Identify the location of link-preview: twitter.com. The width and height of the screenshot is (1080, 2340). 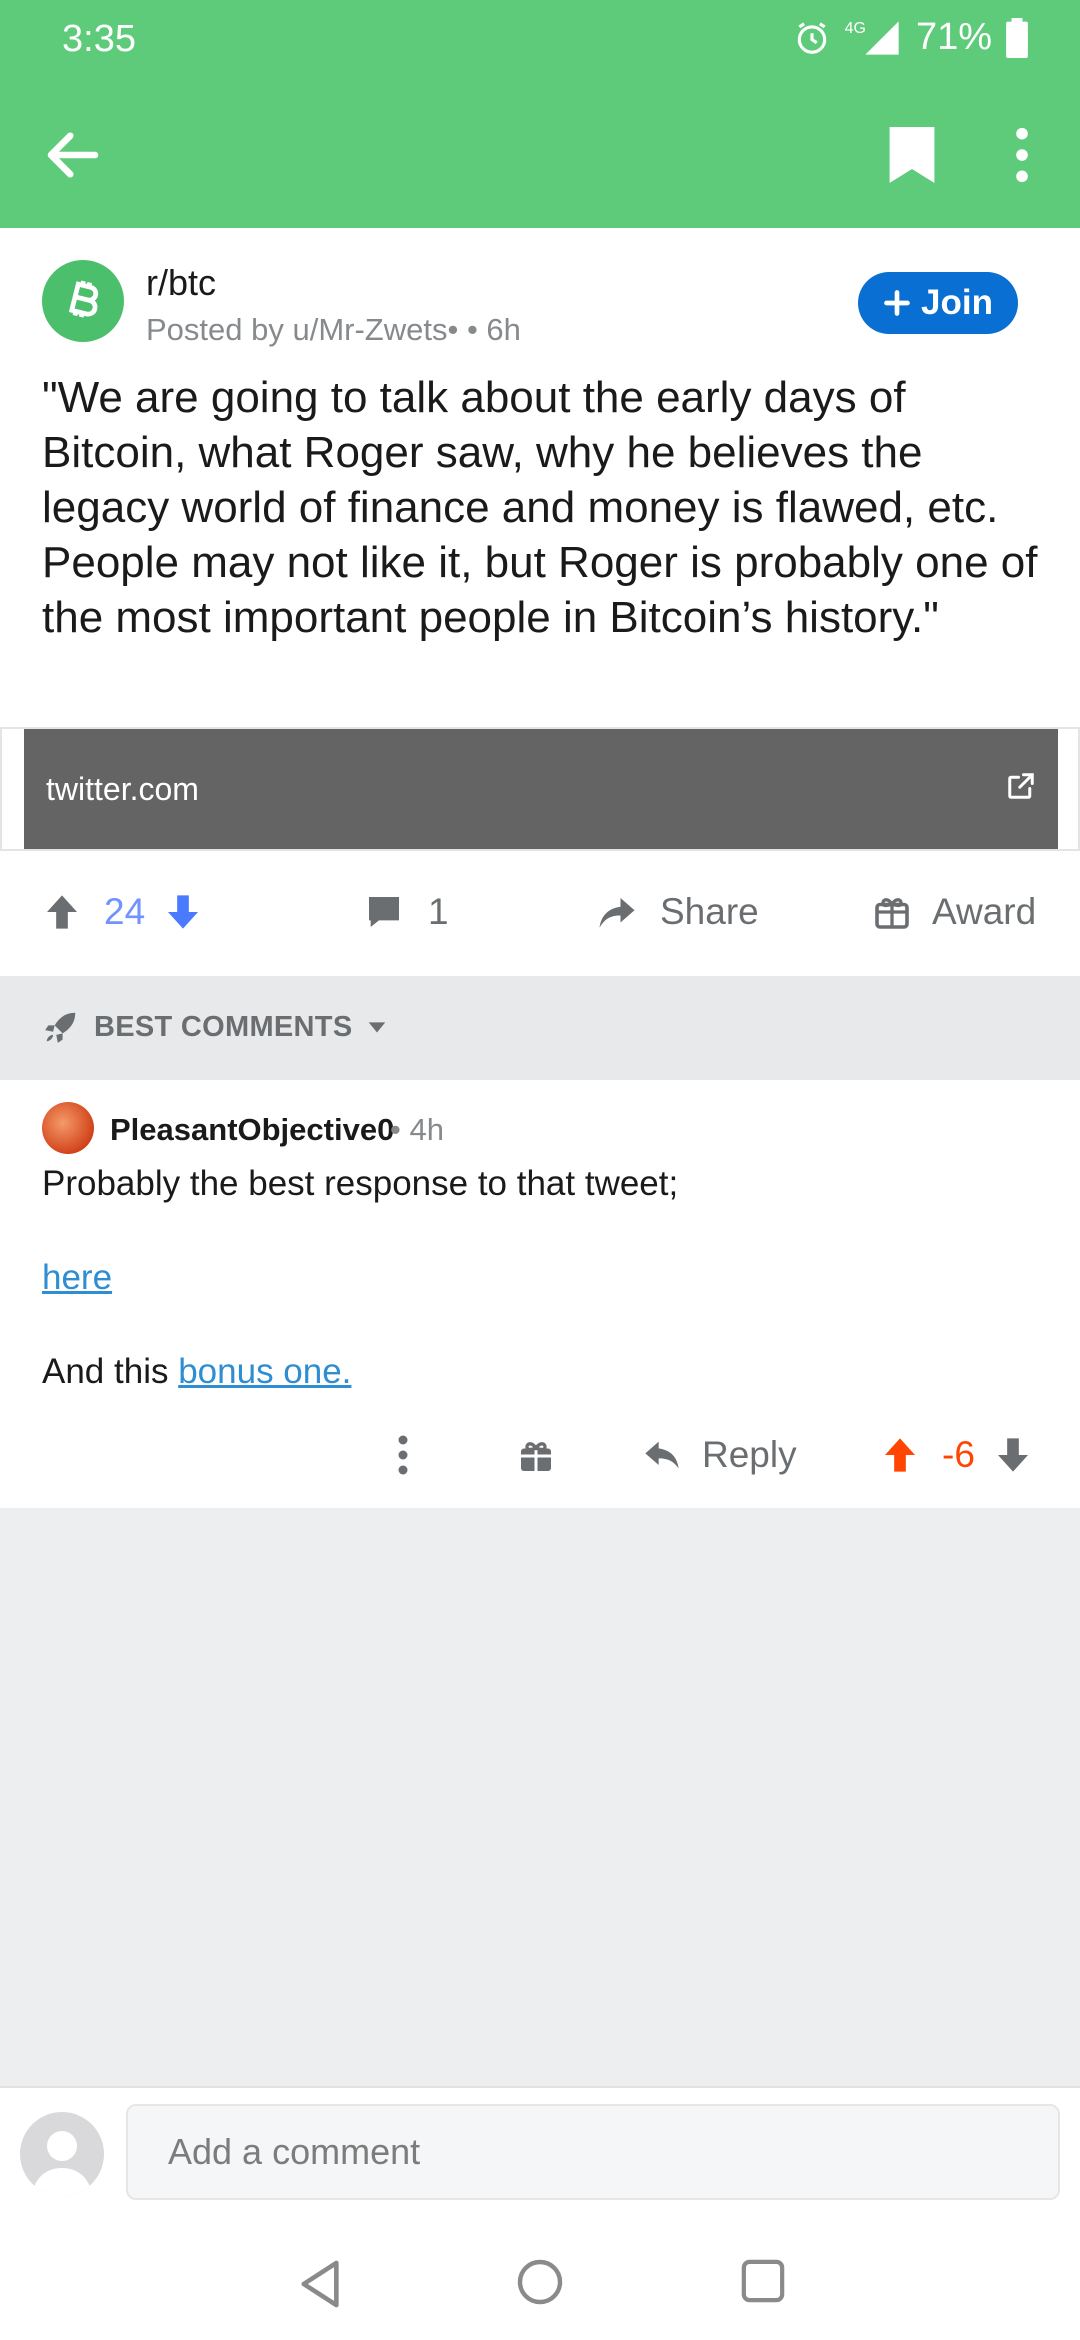
(540, 789).